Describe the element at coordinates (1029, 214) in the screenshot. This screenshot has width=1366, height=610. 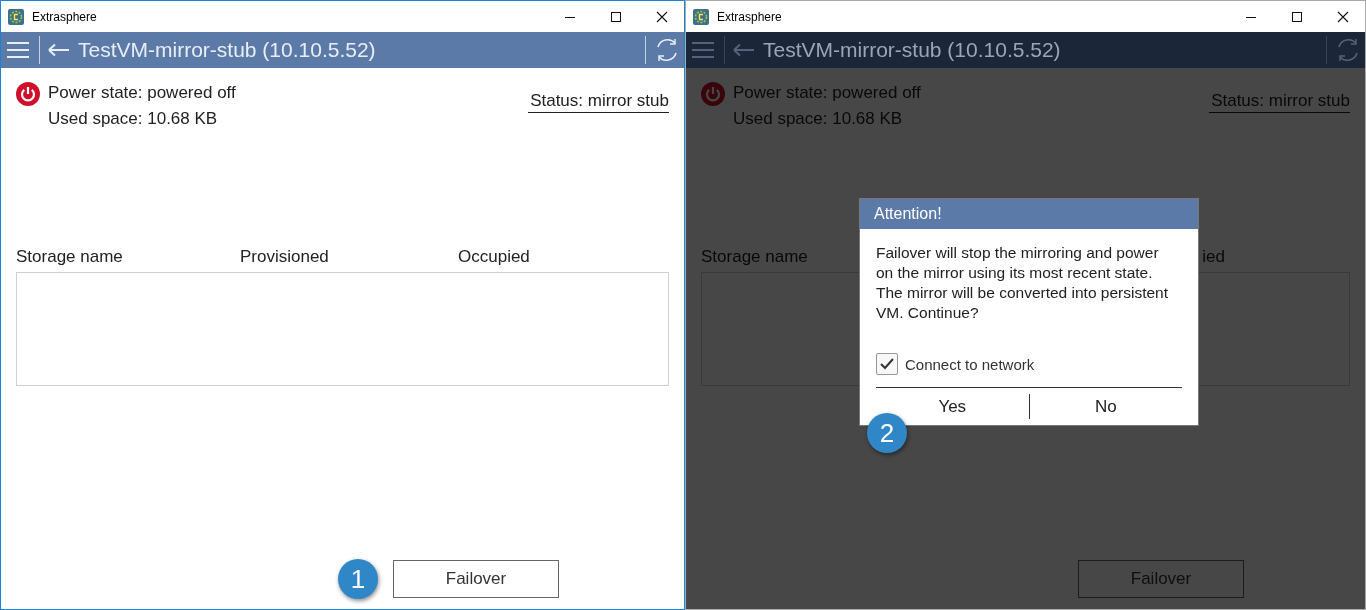
I see `dialog-title: Attention!` at that location.